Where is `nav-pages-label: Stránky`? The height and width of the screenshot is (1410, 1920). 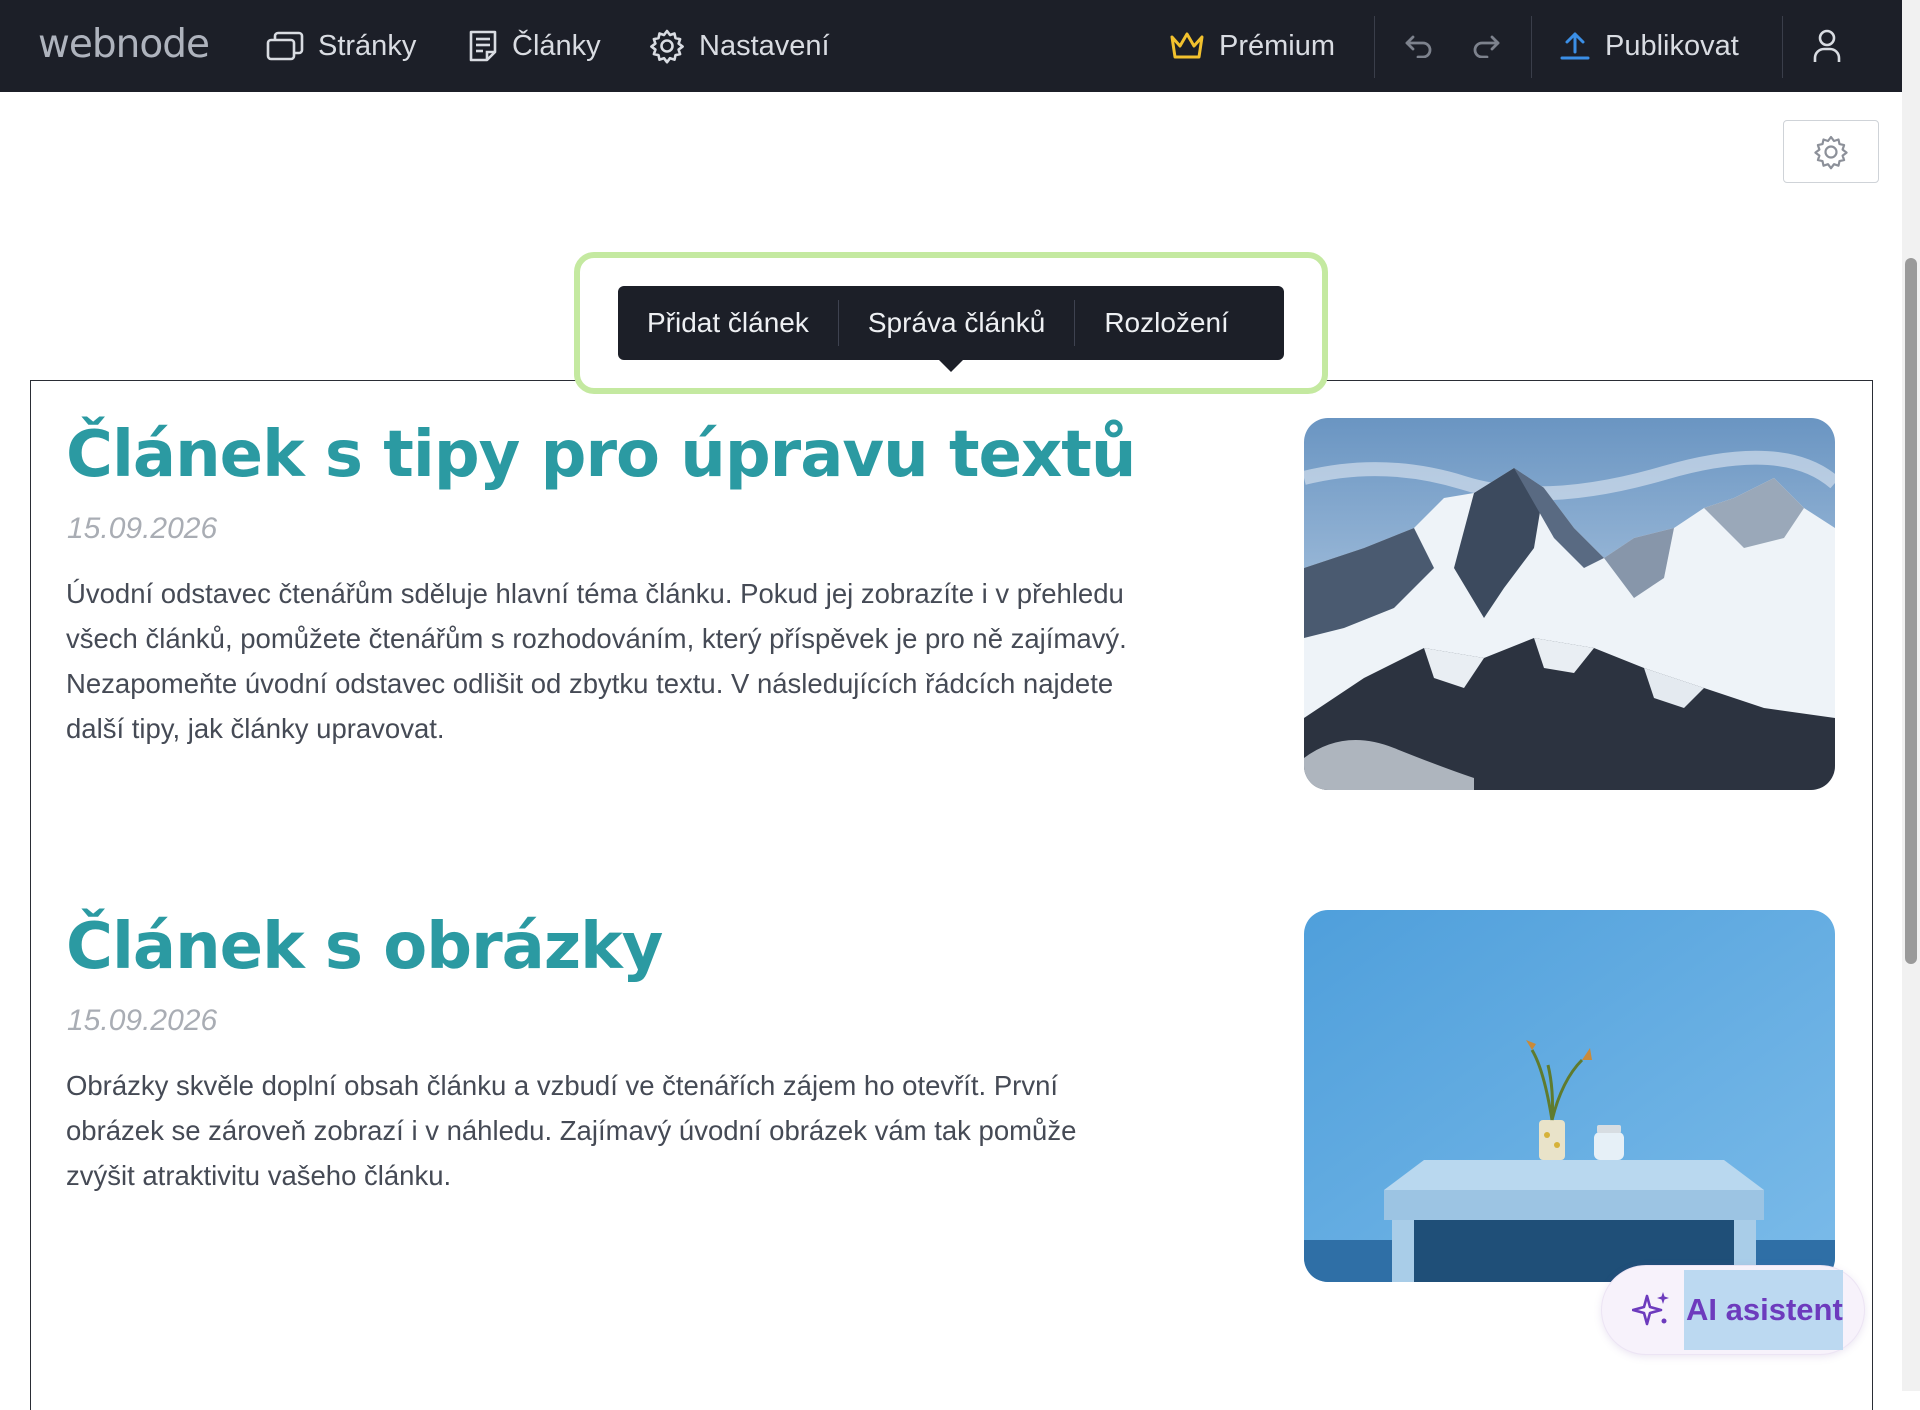
nav-pages-label: Stránky is located at coordinates (367, 45).